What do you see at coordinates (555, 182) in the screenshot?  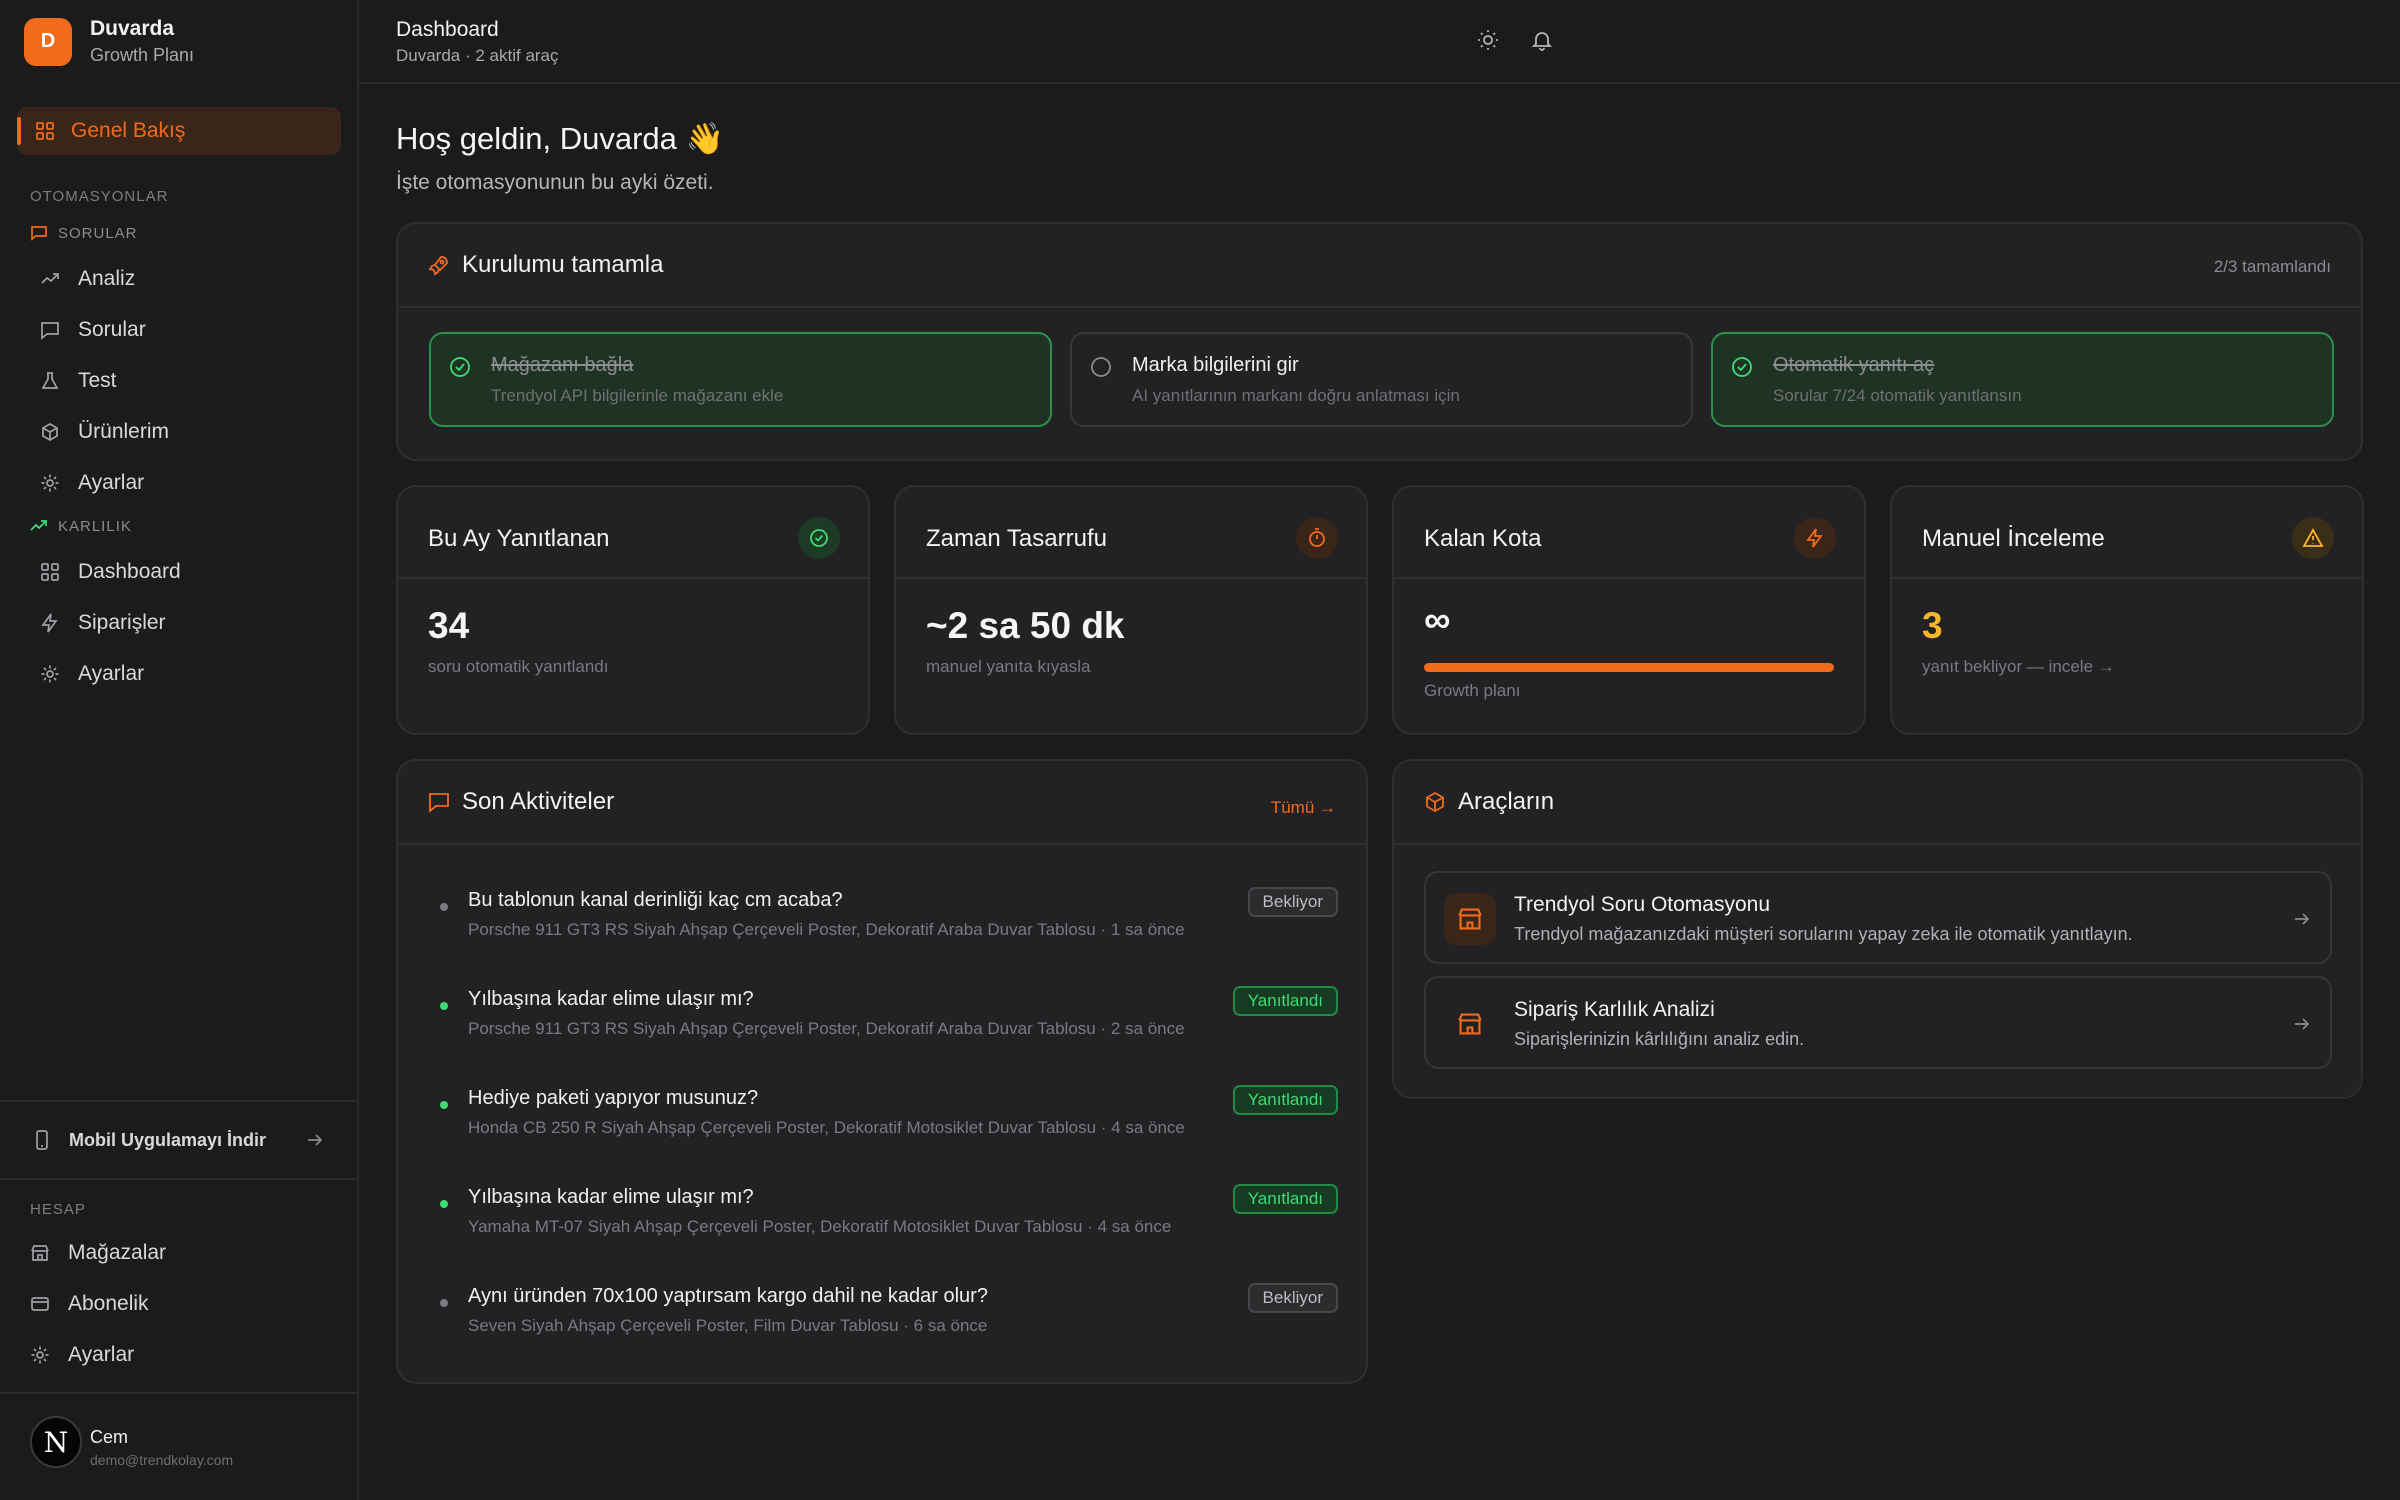 I see `welcome-subtitle: İşte otomasyonunun bu ayki özeti.` at bounding box center [555, 182].